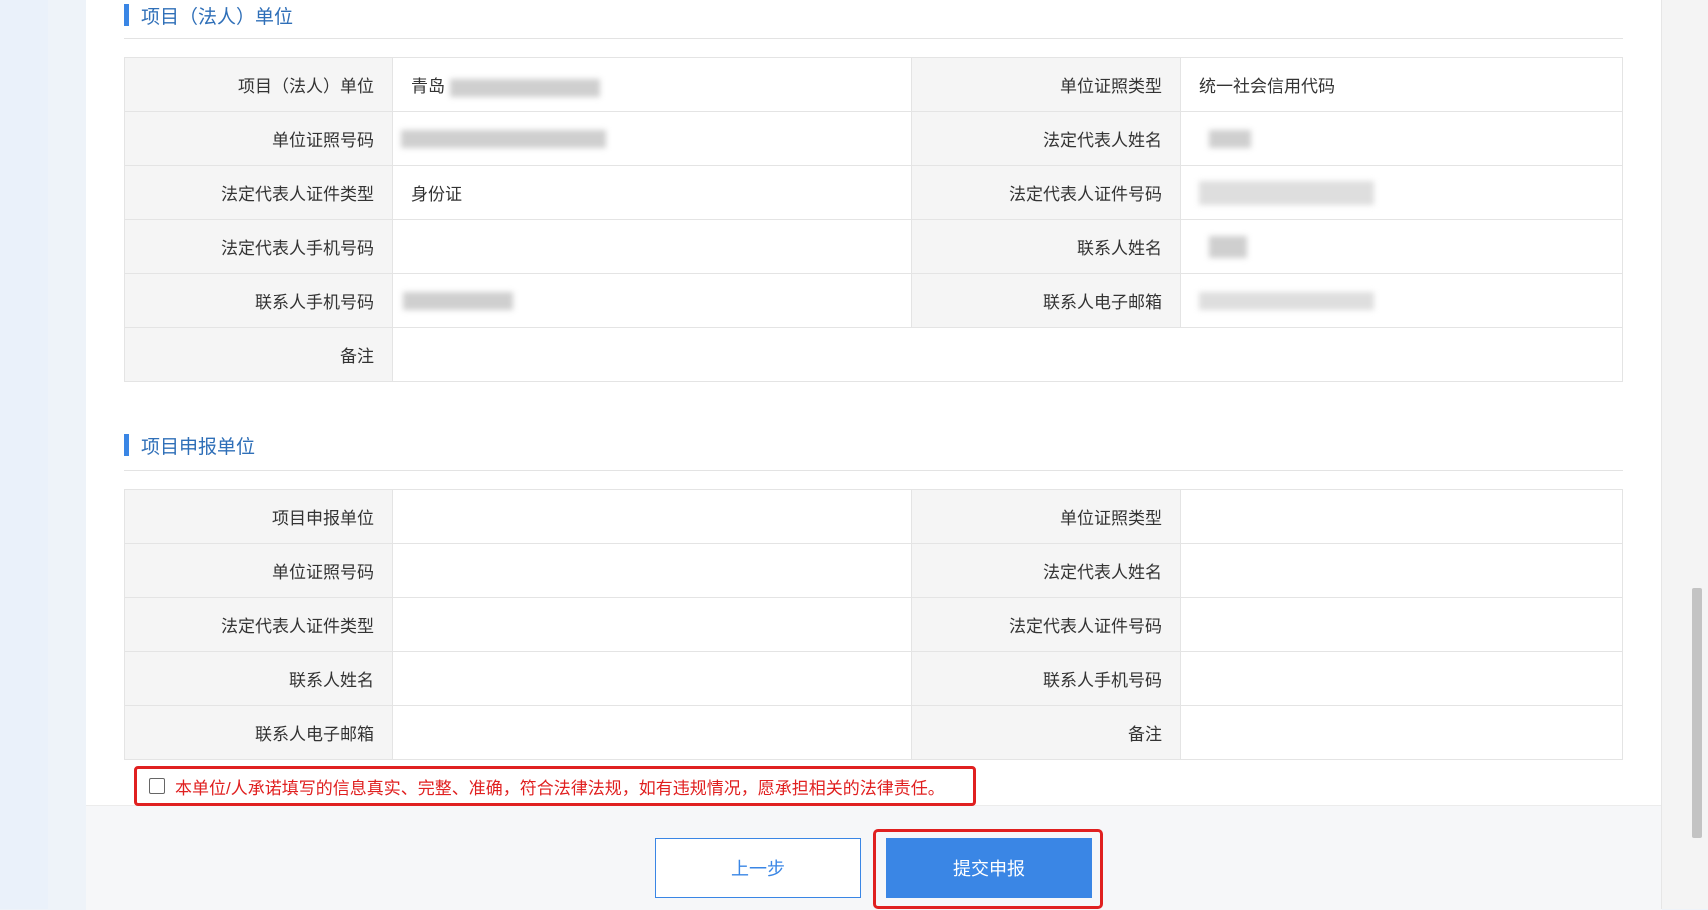 Image resolution: width=1708 pixels, height=910 pixels. Describe the element at coordinates (1684, 454) in the screenshot. I see `scrollbar` at that location.